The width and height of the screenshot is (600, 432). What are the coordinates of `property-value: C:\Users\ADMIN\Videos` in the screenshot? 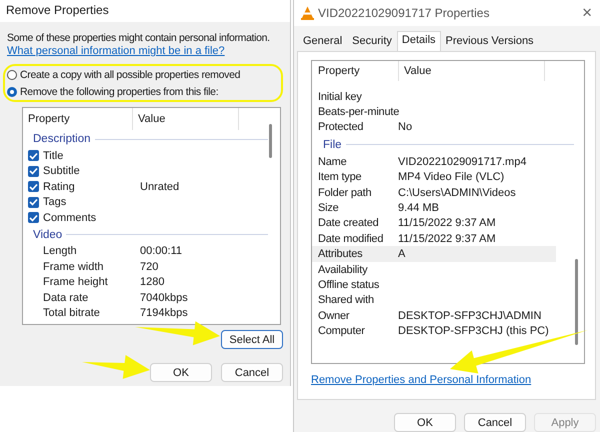 It's located at (457, 192).